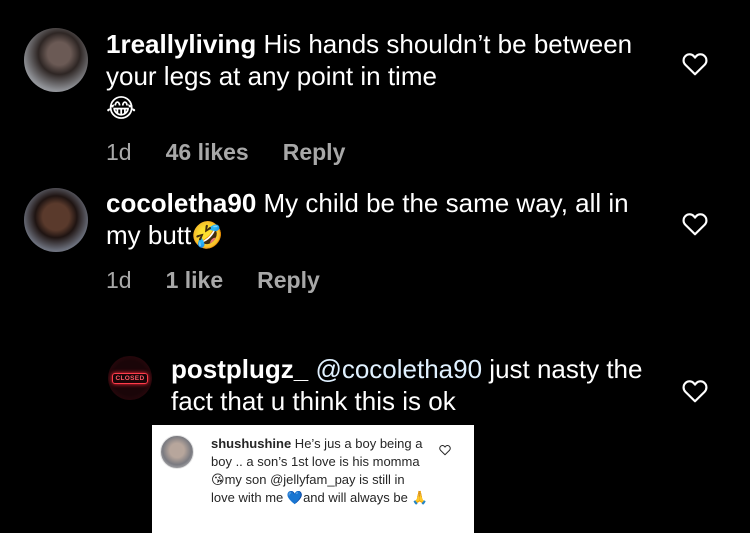 The image size is (750, 533). I want to click on closed-sign-logo: CLOSED, so click(130, 378).